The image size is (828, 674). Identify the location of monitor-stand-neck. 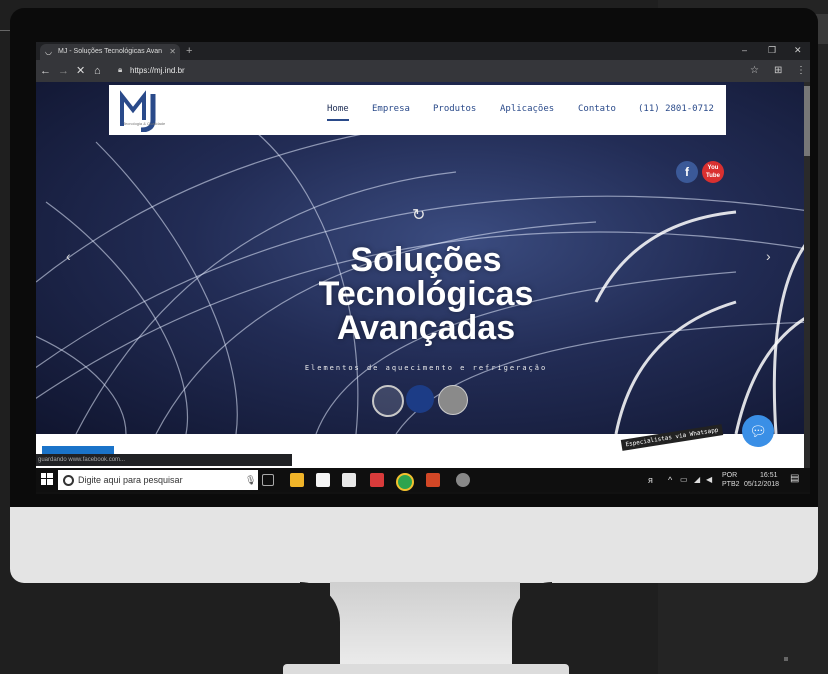
(425, 625).